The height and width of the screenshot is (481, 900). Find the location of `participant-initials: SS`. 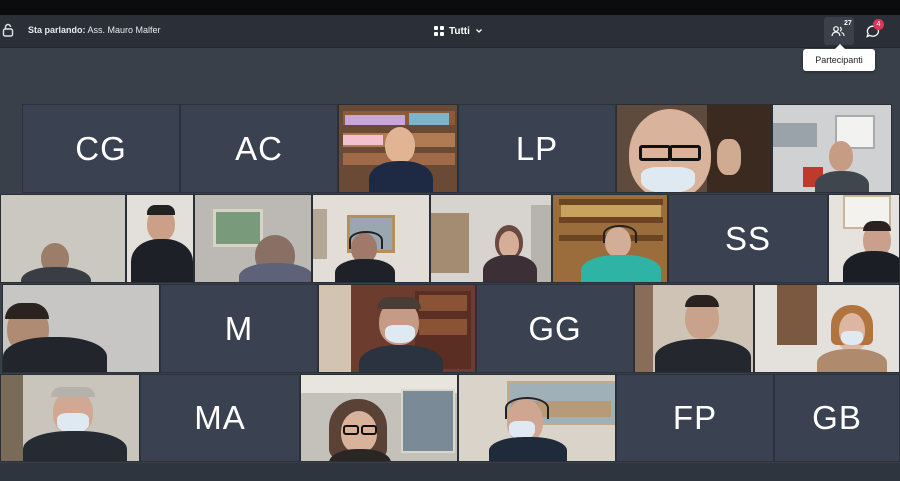

participant-initials: SS is located at coordinates (748, 238).